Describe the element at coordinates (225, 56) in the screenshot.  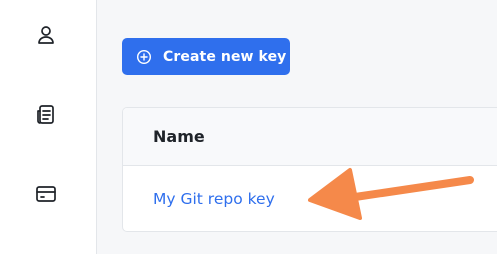
I see `create-new-key-label: Create new key` at that location.